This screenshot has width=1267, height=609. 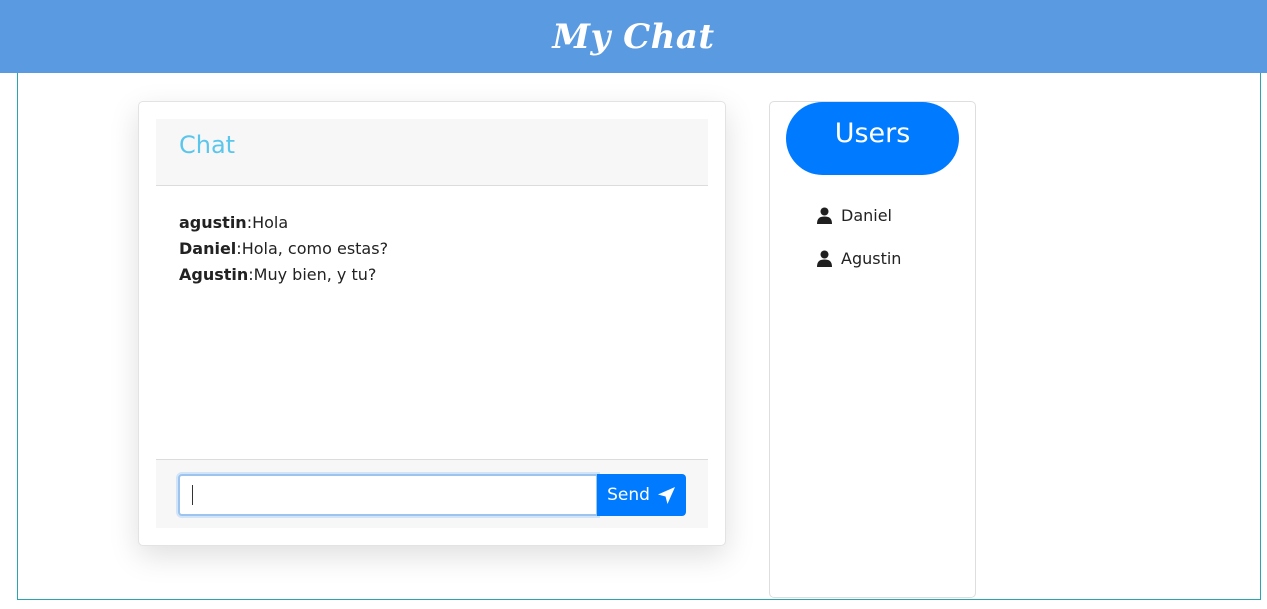 I want to click on message-author: Daniel, so click(x=208, y=248).